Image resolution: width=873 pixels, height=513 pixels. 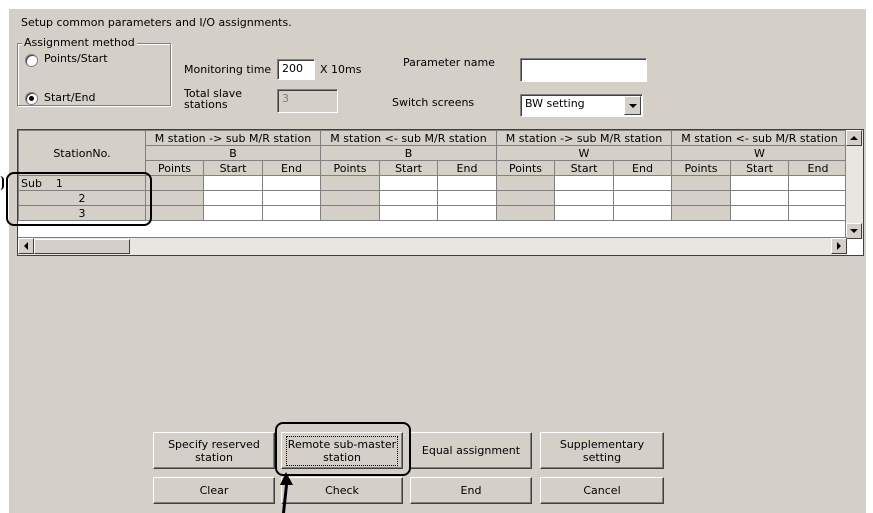 I want to click on clear-button: Clear, so click(x=214, y=490).